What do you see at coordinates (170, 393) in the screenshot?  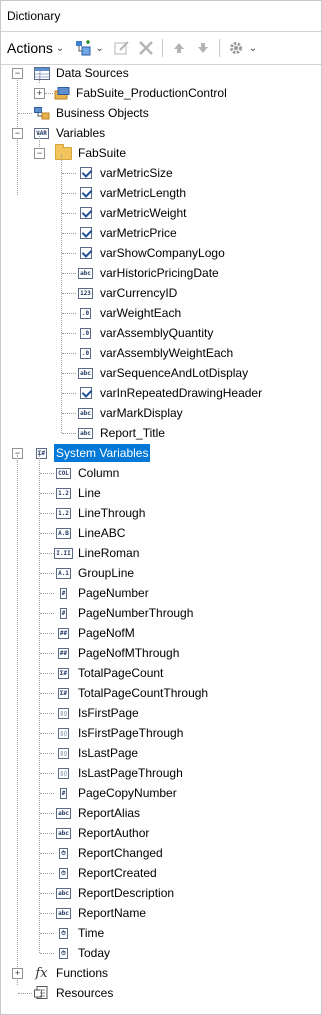 I see `tree-node-variable: varInRepeatedDrawingHeader` at bounding box center [170, 393].